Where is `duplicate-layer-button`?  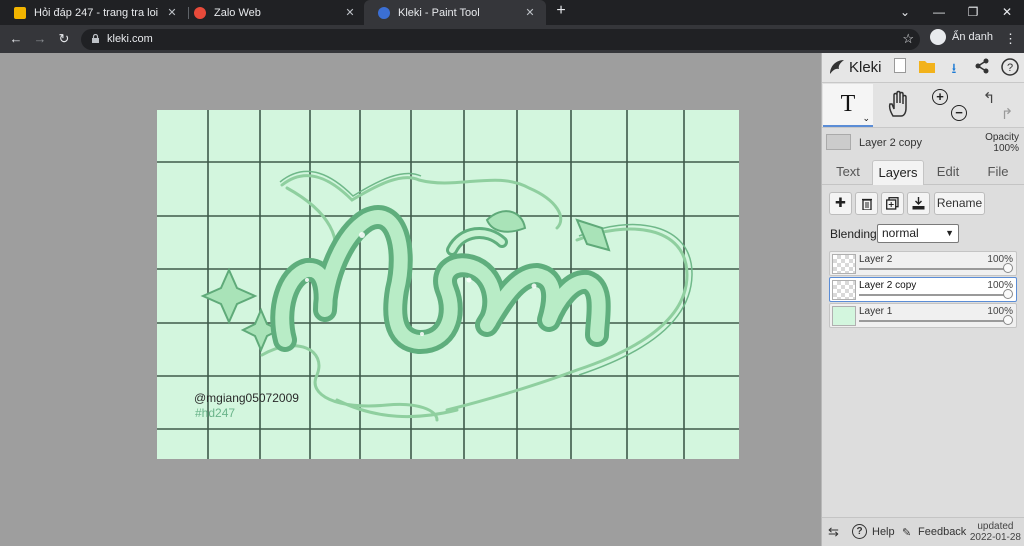 duplicate-layer-button is located at coordinates (892, 203).